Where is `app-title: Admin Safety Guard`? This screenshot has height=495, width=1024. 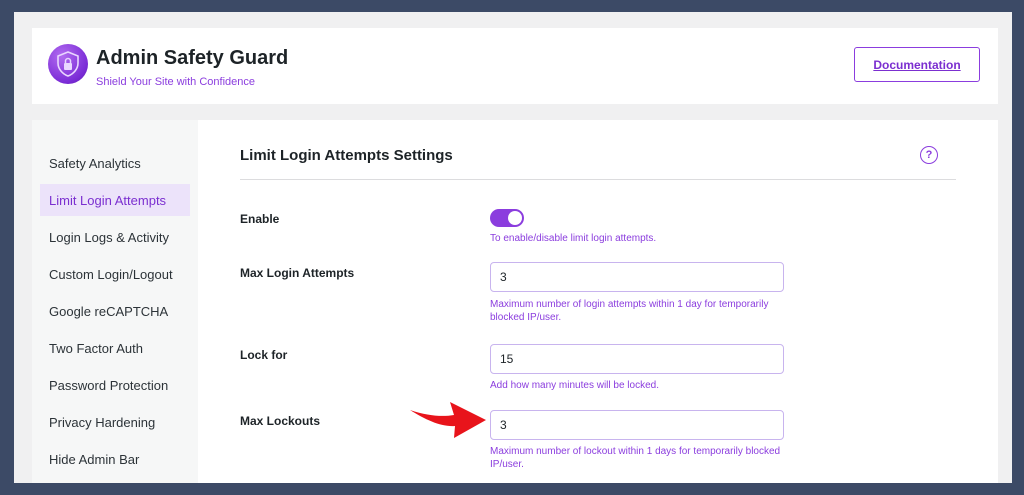 app-title: Admin Safety Guard is located at coordinates (192, 58).